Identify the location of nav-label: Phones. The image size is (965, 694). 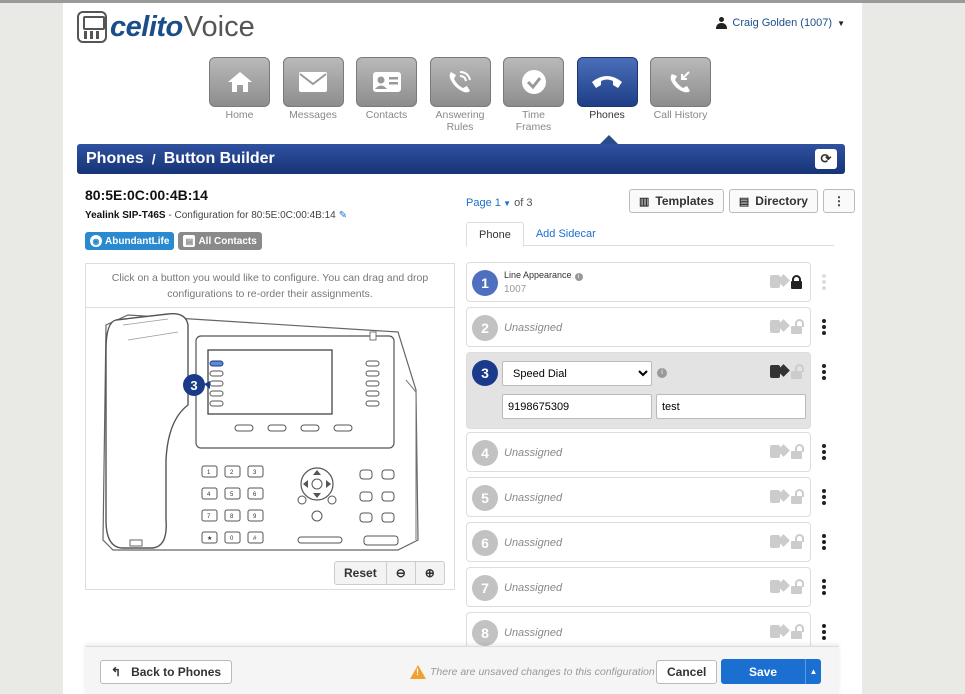
(607, 115).